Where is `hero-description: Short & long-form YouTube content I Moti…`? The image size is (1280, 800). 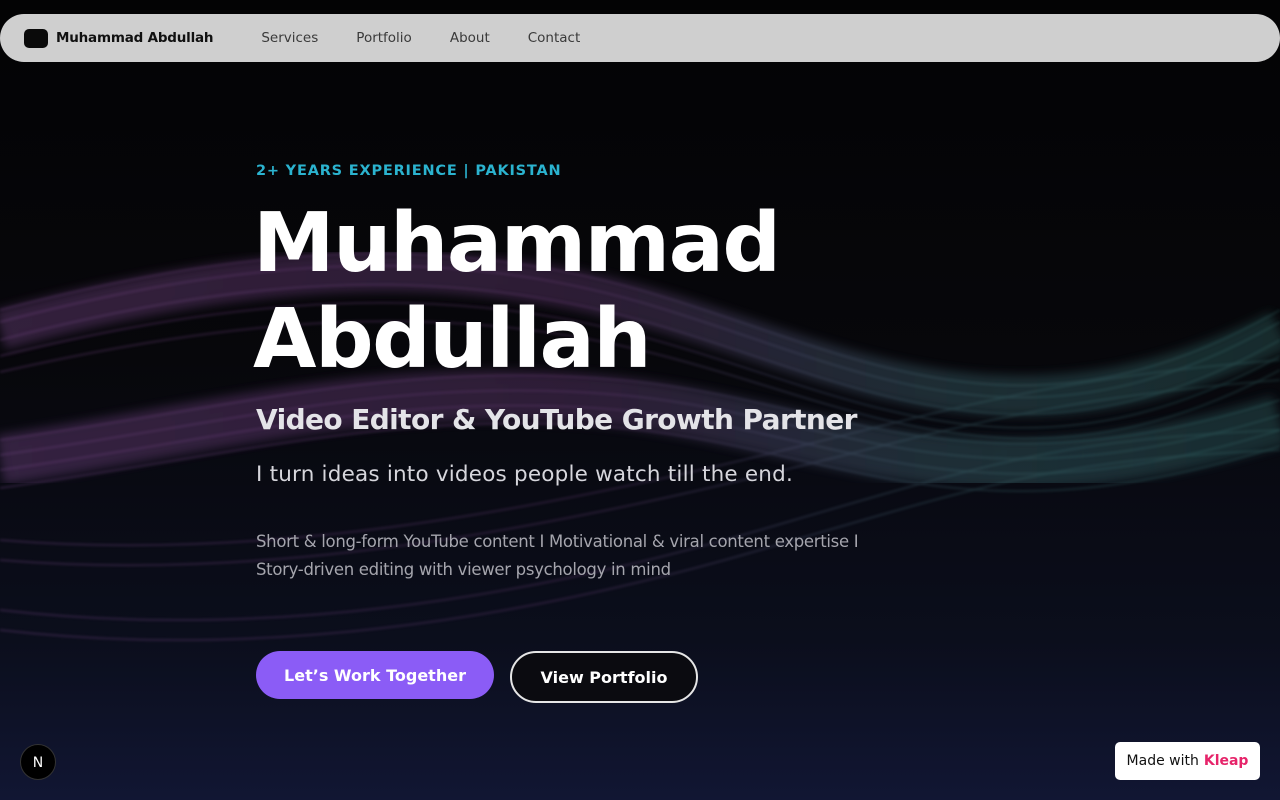 hero-description: Short & long-form YouTube content I Moti… is located at coordinates (581, 556).